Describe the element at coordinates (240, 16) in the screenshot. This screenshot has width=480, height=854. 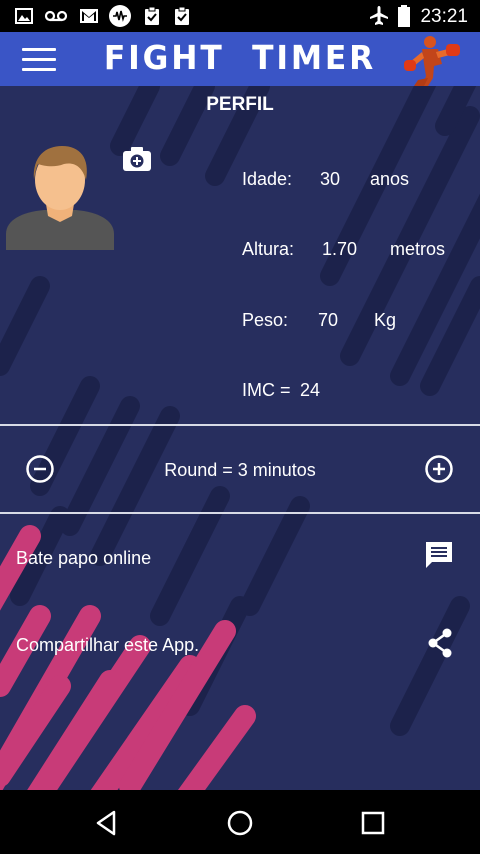
I see `status-bar: 23:21` at that location.